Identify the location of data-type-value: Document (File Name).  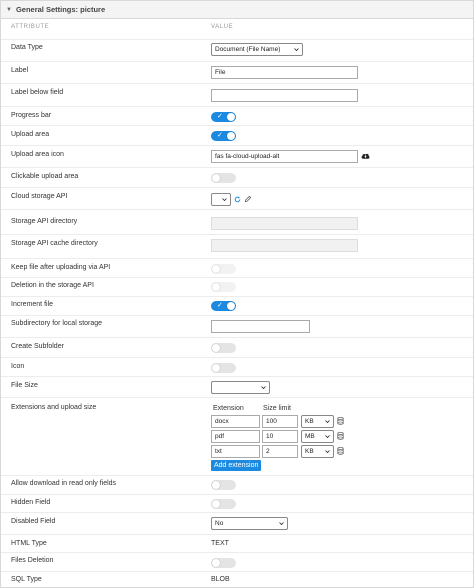
(248, 49).